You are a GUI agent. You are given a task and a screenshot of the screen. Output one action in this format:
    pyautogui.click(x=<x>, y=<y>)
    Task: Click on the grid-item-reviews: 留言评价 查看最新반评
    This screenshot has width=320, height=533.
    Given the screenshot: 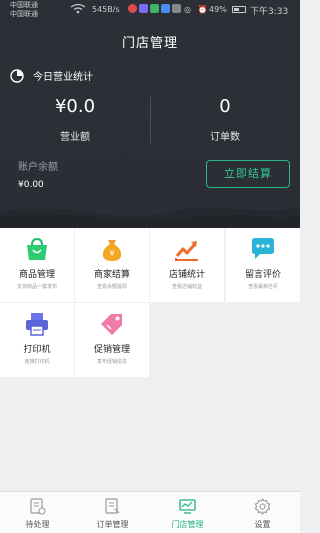 What is the action you would take?
    pyautogui.click(x=263, y=265)
    